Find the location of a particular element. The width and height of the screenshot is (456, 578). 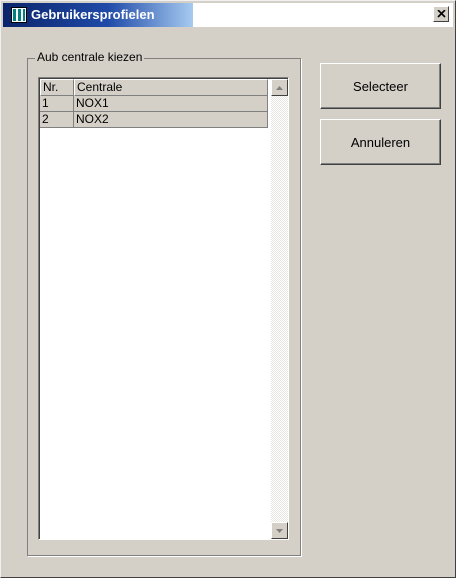

column-header-centrale: Centrale is located at coordinates (171, 87).